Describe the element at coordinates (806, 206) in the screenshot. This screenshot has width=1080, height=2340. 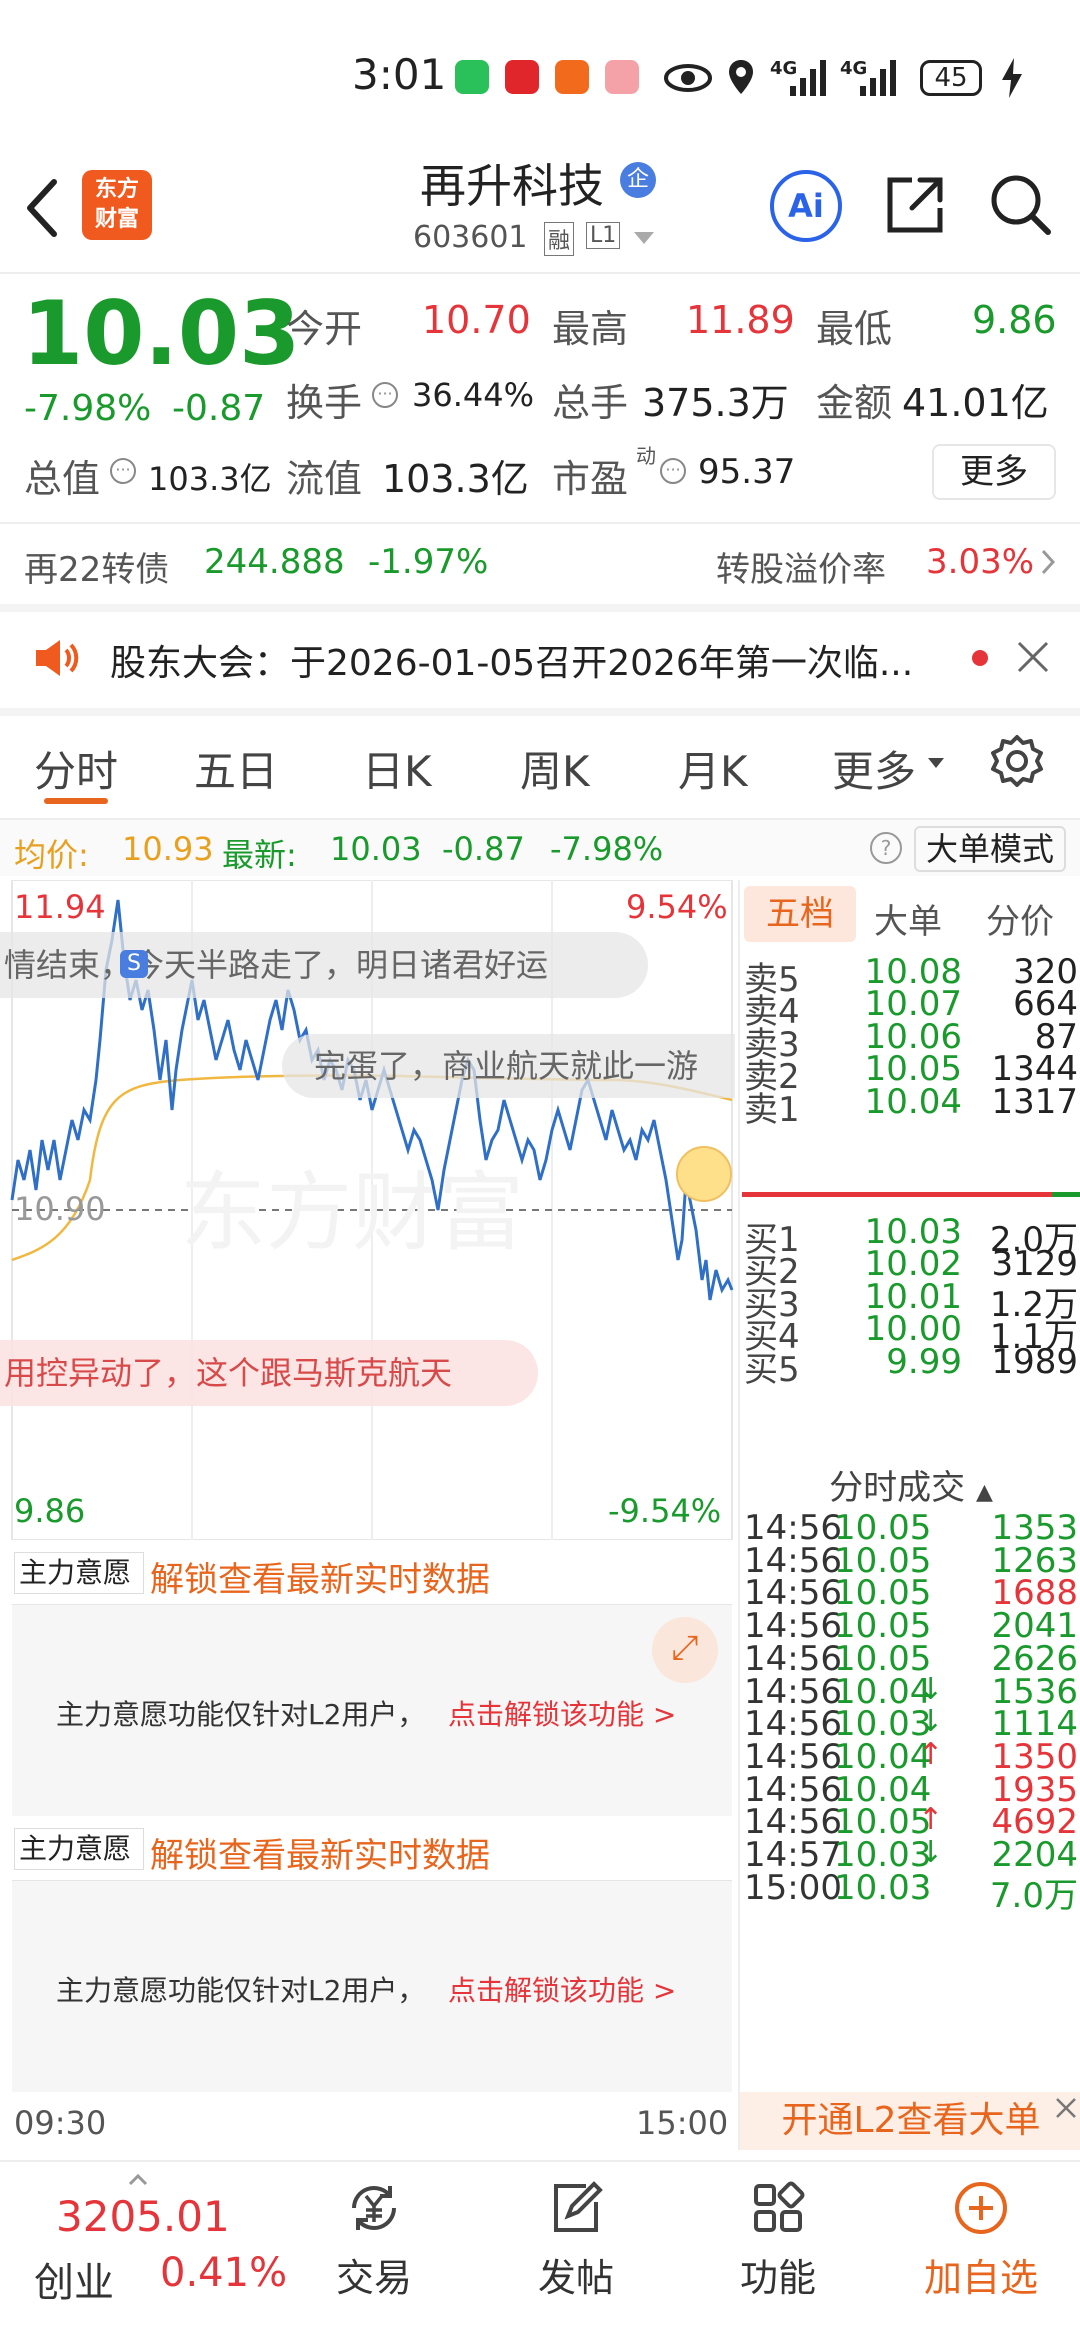
I see `ai-button: Ai` at that location.